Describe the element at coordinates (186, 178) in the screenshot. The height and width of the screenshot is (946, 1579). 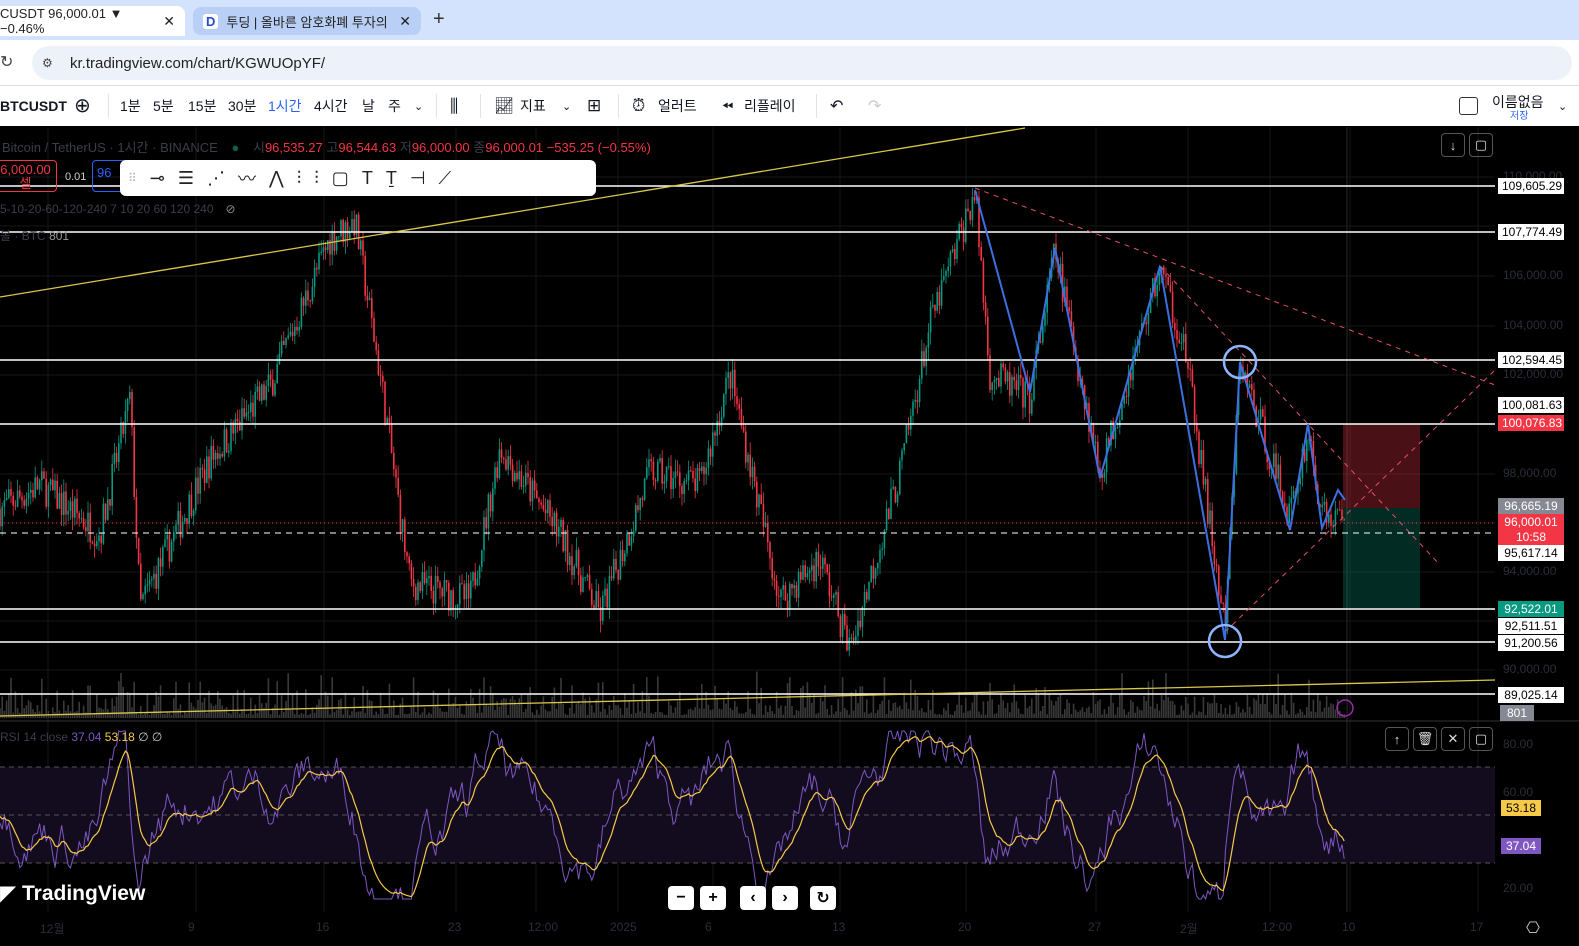
I see `parallel-lines-icon: ☰` at that location.